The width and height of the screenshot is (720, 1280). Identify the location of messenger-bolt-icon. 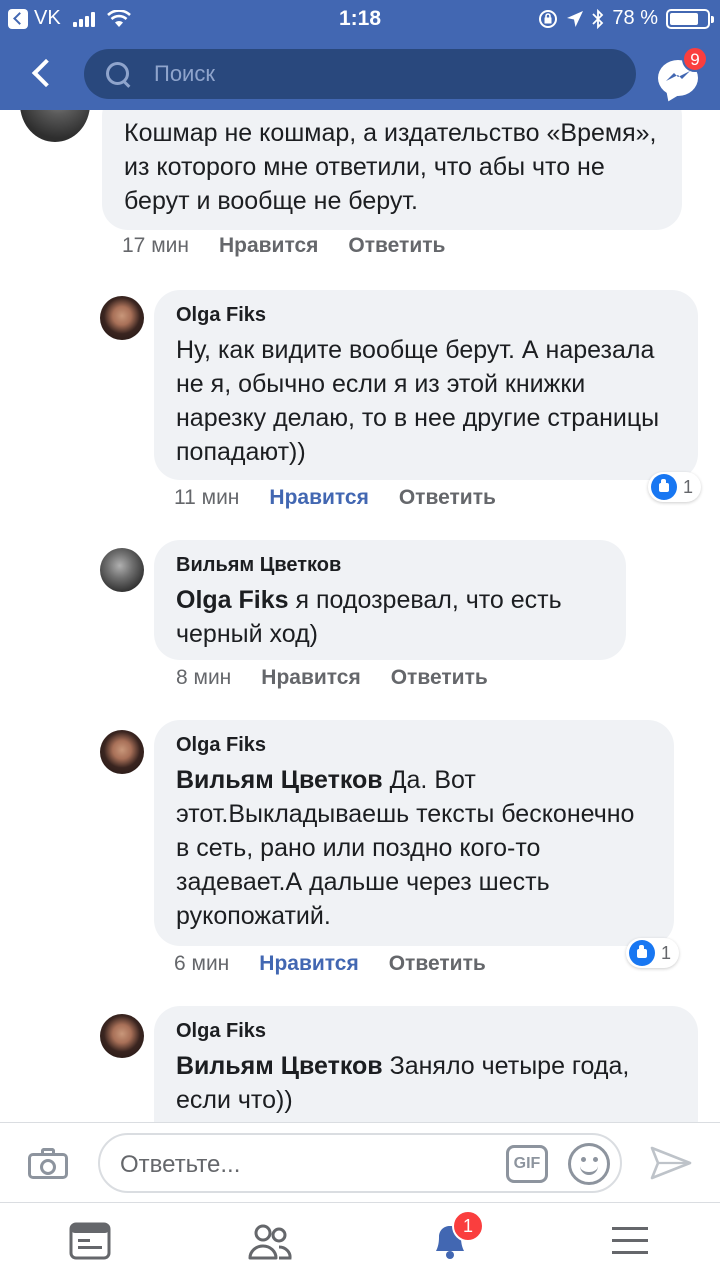
(678, 76).